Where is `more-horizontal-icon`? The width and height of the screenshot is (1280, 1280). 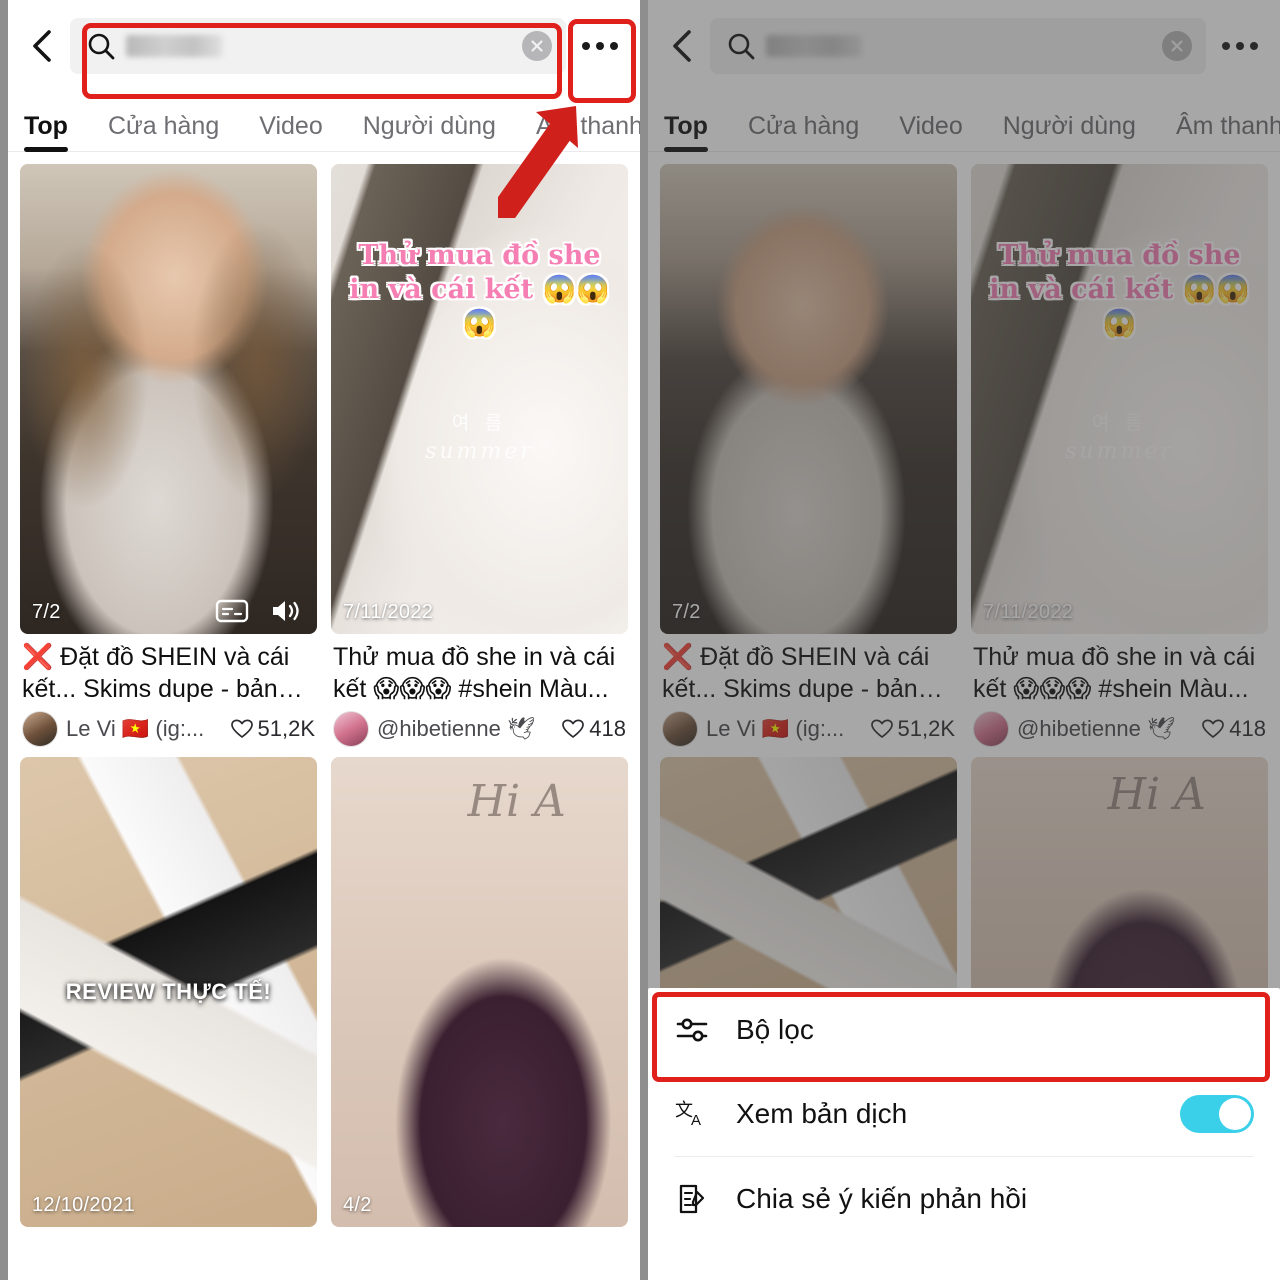
more-horizontal-icon is located at coordinates (586, 46).